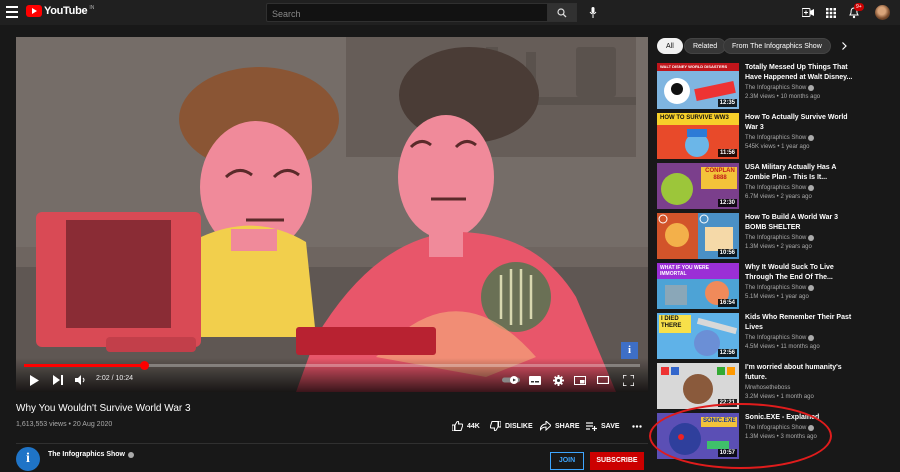 The height and width of the screenshot is (472, 900). Describe the element at coordinates (495, 426) in the screenshot. I see `thumbs-down-icon` at that location.